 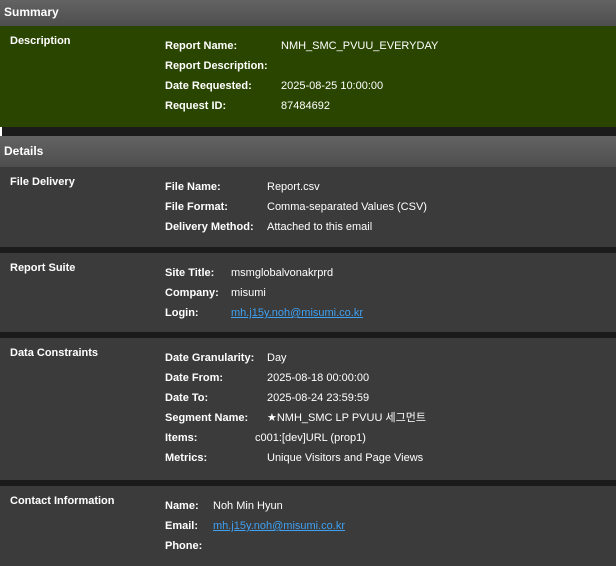 What do you see at coordinates (216, 66) in the screenshot?
I see `report-description-label: Report Description:` at bounding box center [216, 66].